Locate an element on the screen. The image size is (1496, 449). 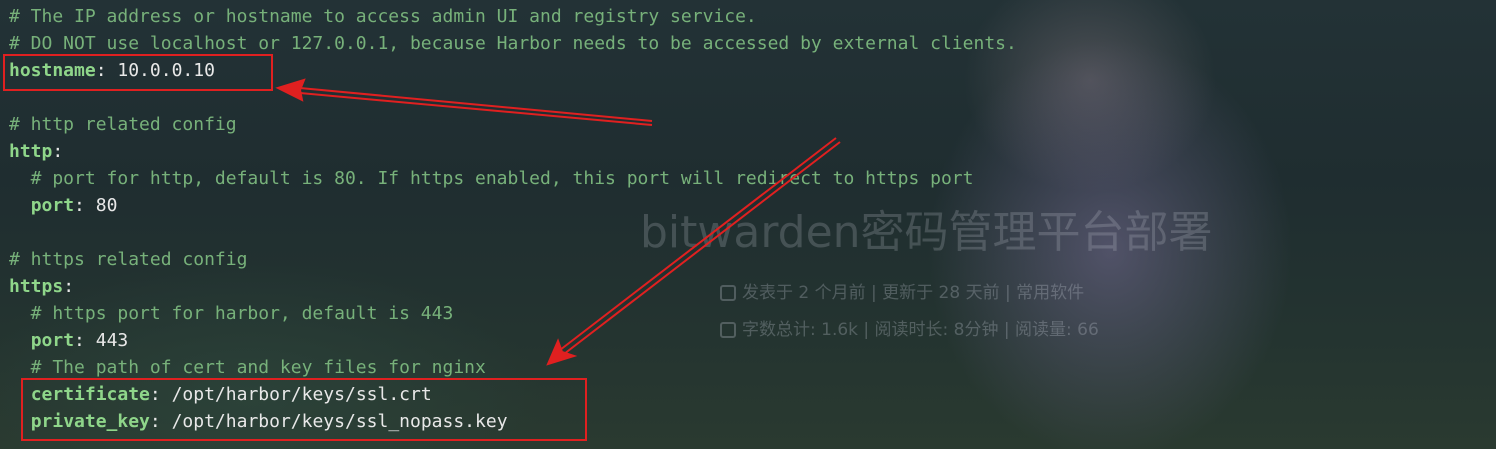
arrow-to-hostname is located at coordinates (476, 106).